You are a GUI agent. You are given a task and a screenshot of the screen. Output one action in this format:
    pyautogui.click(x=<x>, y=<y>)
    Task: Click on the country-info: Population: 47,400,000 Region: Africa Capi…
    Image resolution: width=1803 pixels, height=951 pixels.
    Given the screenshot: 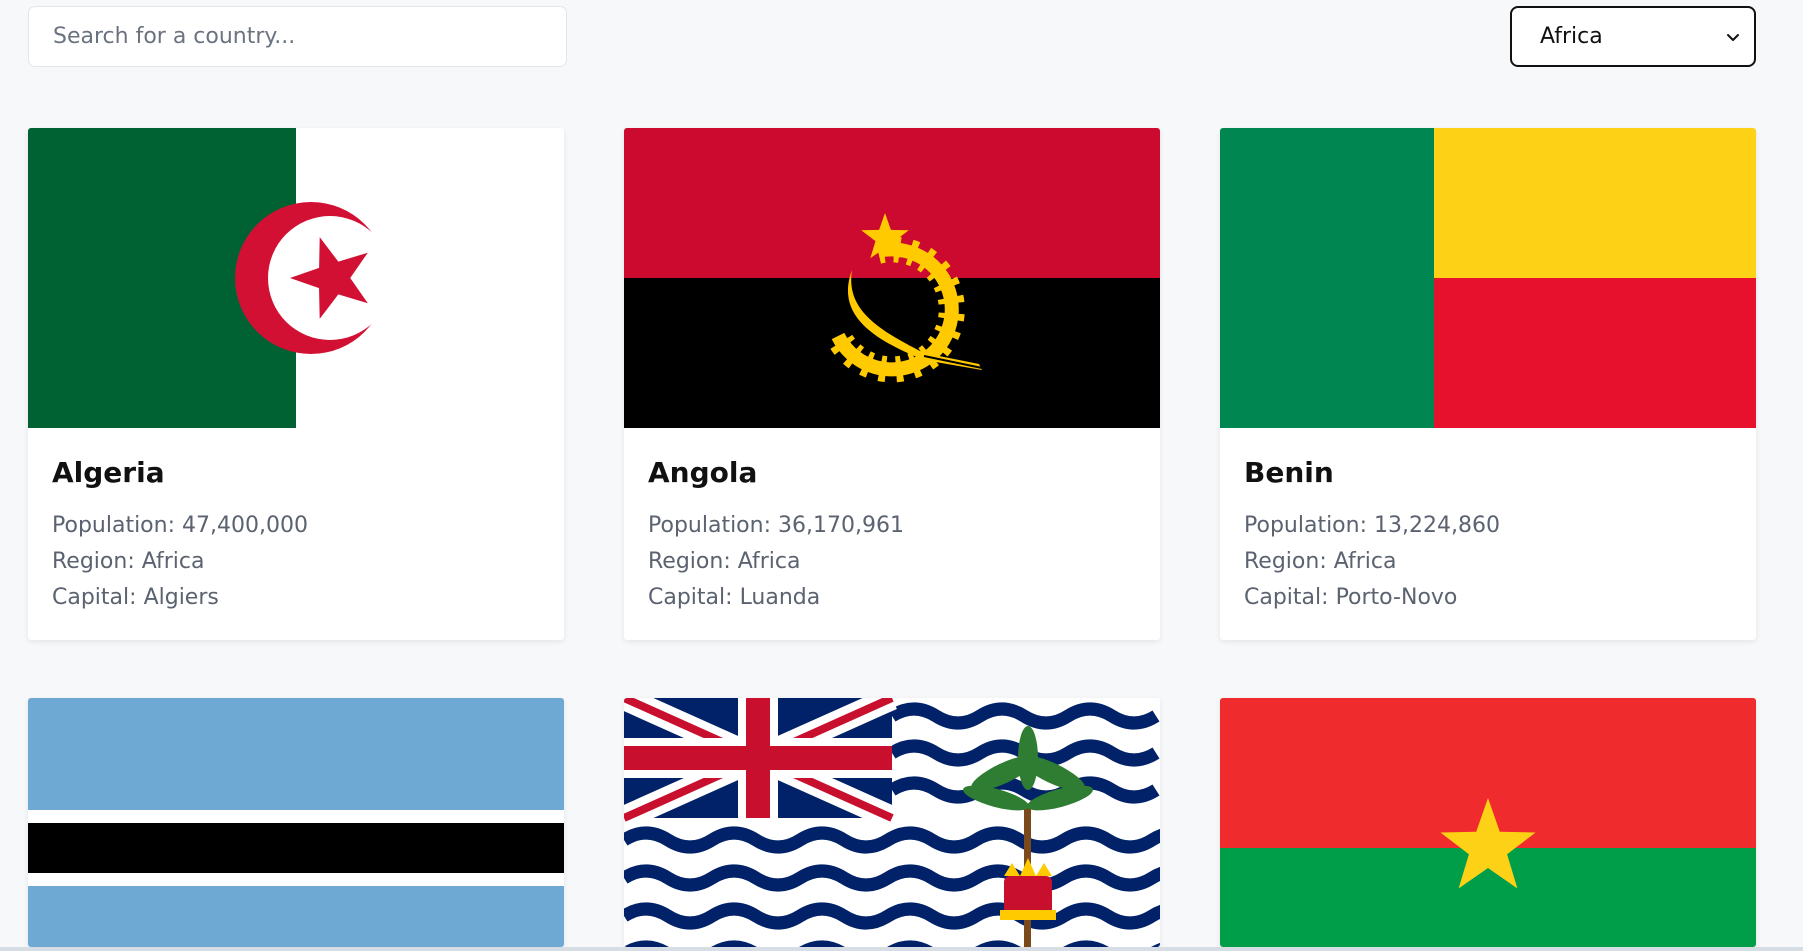 What is the action you would take?
    pyautogui.click(x=296, y=562)
    